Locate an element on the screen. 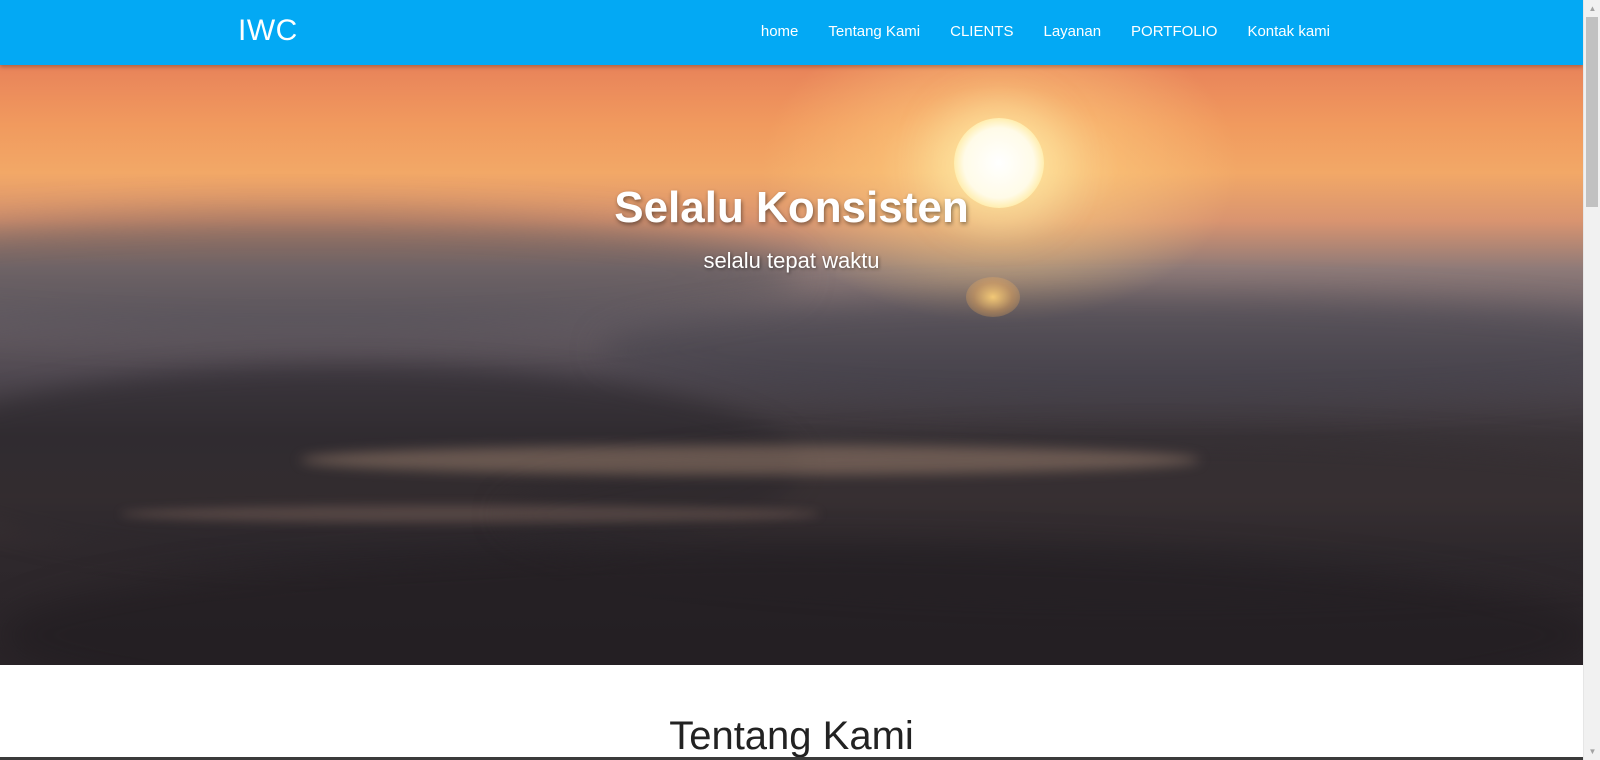 This screenshot has height=760, width=1600. nav-link-layanan: Layanan is located at coordinates (1072, 31).